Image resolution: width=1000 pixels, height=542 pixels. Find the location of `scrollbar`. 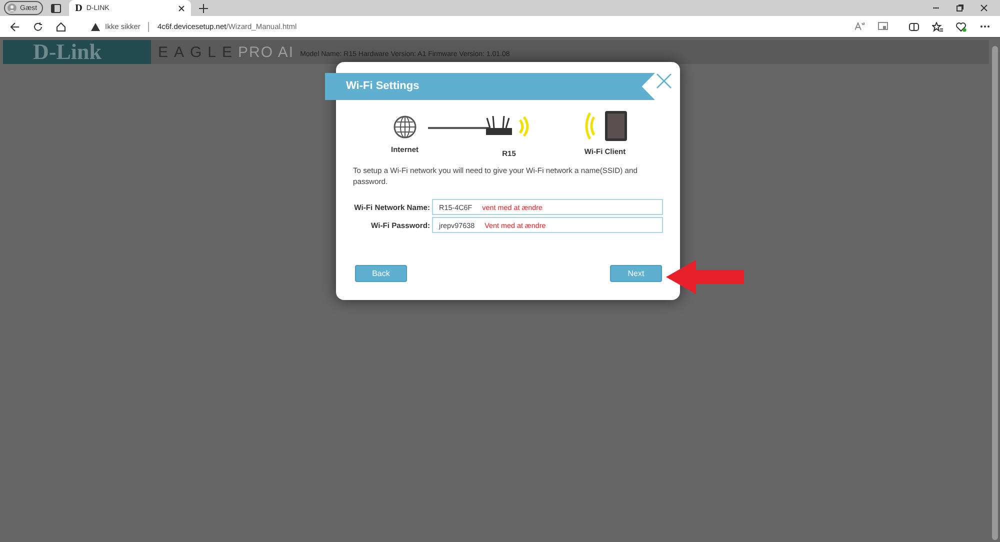

scrollbar is located at coordinates (995, 293).